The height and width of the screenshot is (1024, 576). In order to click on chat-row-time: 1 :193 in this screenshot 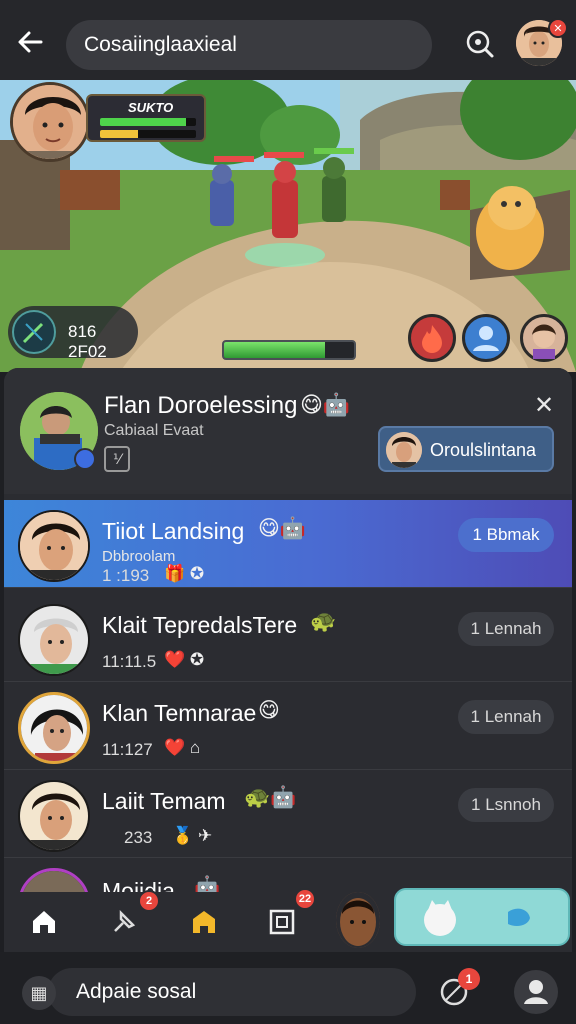, I will do `click(126, 575)`.